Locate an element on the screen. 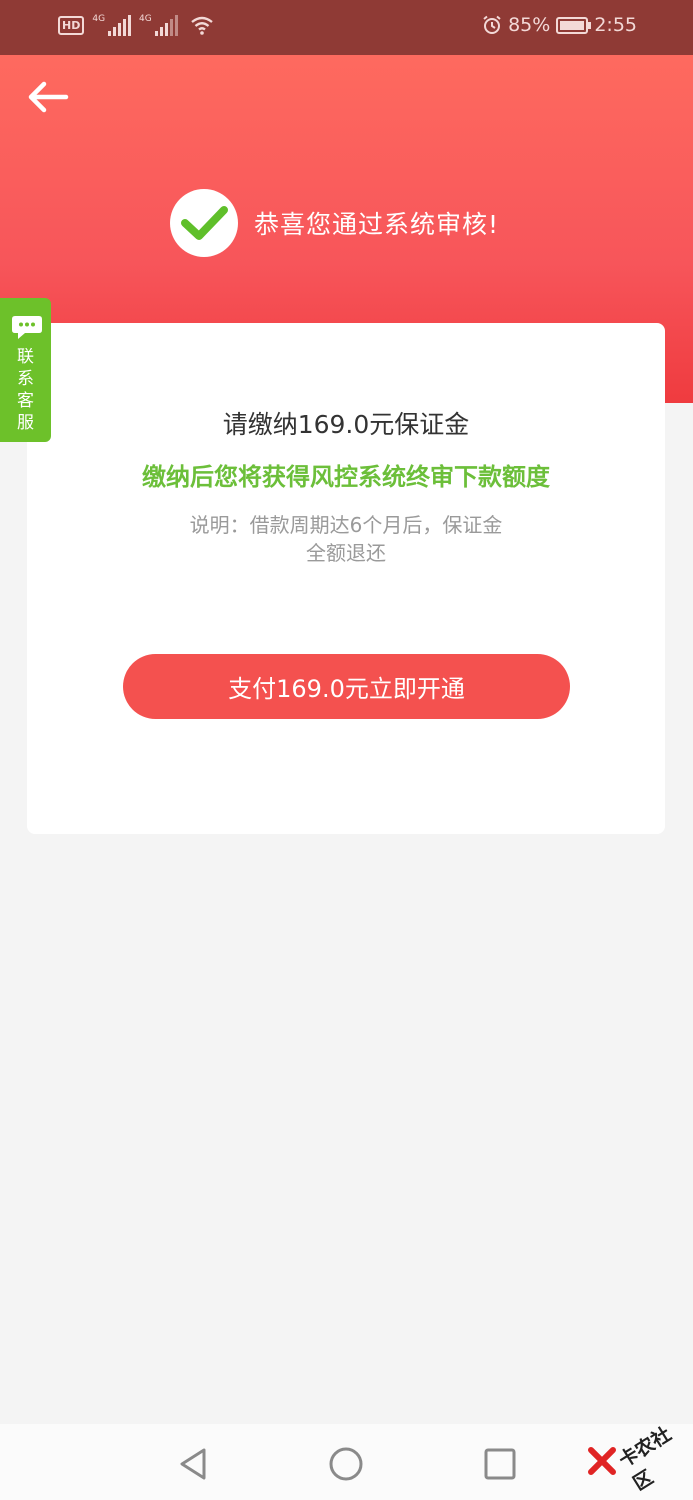  service-label-char: 联 is located at coordinates (25, 357).